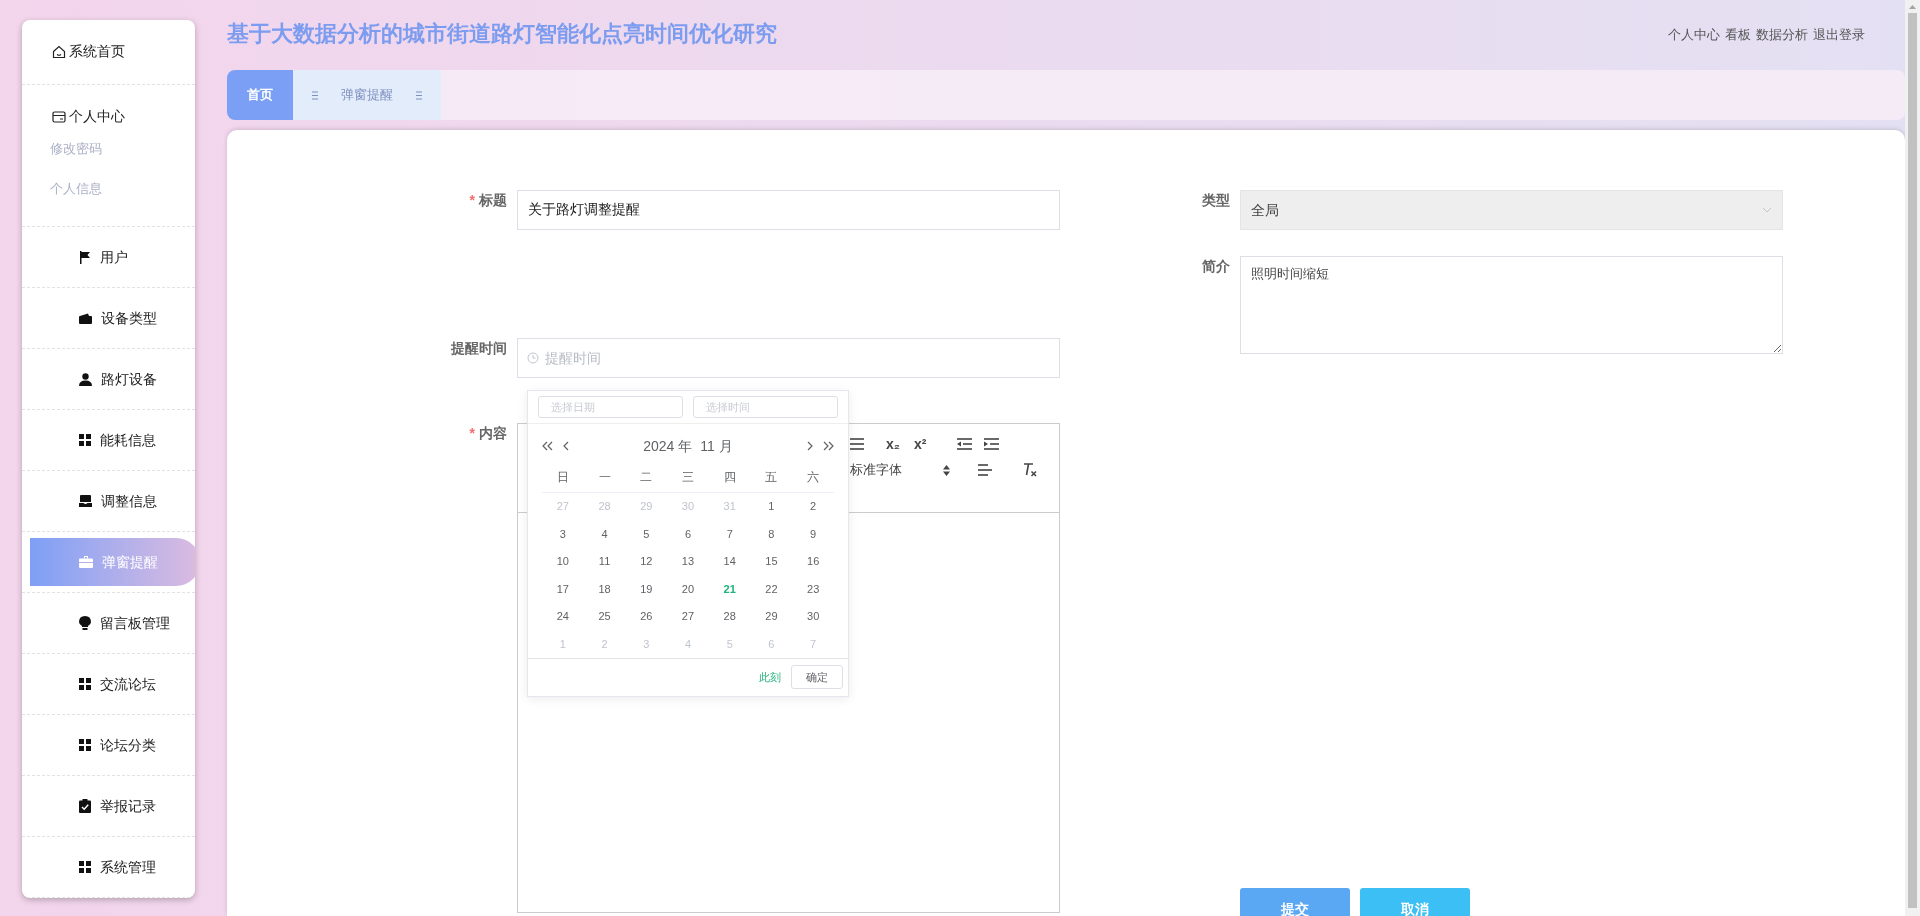 The height and width of the screenshot is (916, 1920). Describe the element at coordinates (985, 470) in the screenshot. I see `align-left-icon` at that location.